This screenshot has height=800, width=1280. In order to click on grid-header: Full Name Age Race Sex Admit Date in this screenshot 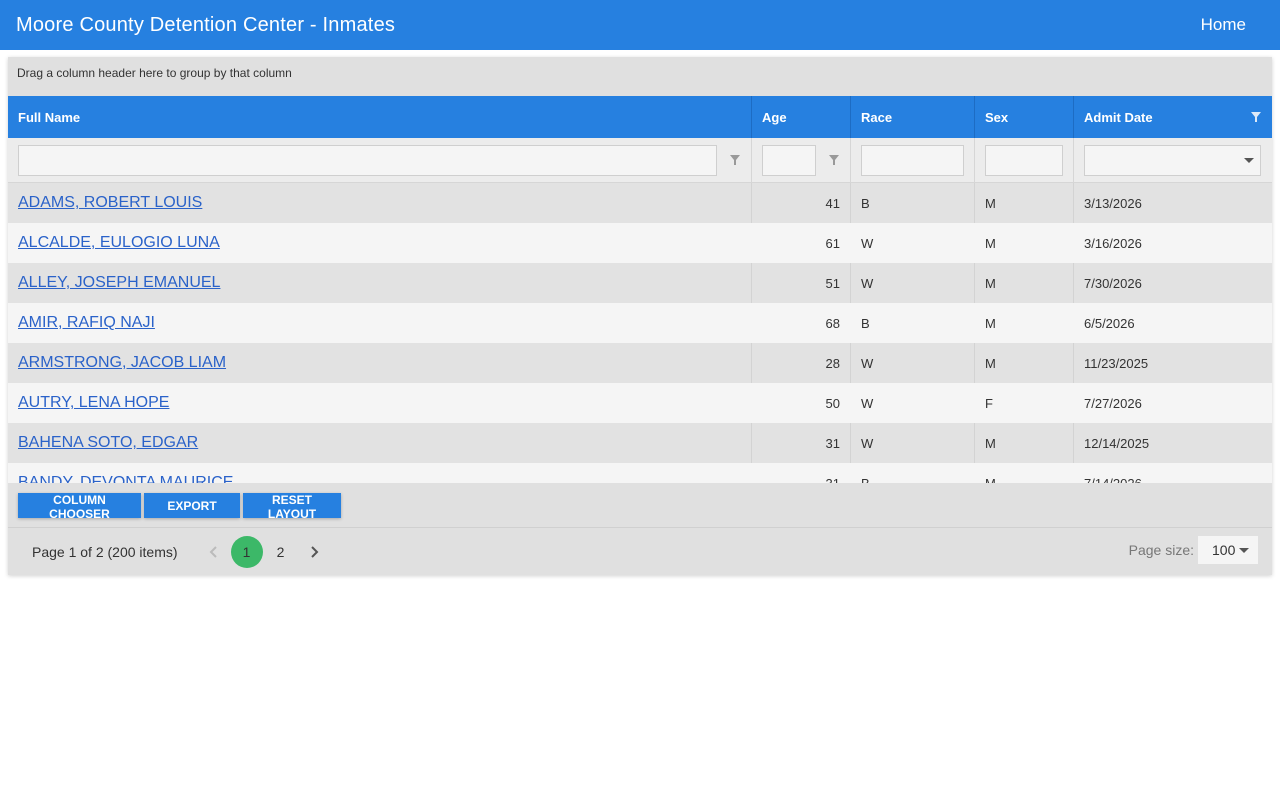, I will do `click(640, 117)`.